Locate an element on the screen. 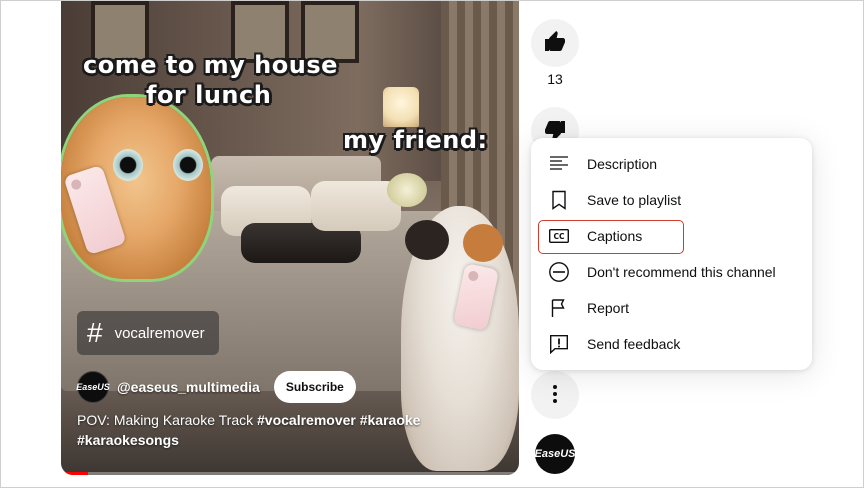 The height and width of the screenshot is (488, 864). channel-avatar: EaseUS is located at coordinates (555, 454).